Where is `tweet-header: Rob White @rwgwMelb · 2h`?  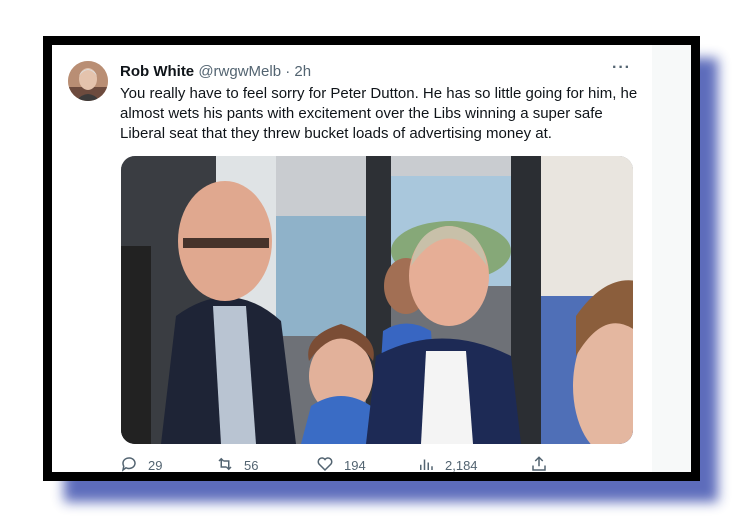 tweet-header: Rob White @rwgwMelb · 2h is located at coordinates (215, 72).